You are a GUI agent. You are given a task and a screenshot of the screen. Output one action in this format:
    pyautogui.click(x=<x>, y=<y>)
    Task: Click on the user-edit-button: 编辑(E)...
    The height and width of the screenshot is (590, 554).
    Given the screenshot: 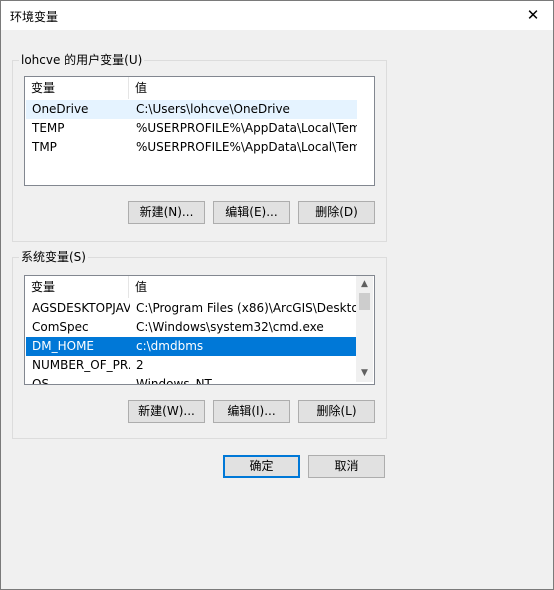 What is the action you would take?
    pyautogui.click(x=251, y=212)
    